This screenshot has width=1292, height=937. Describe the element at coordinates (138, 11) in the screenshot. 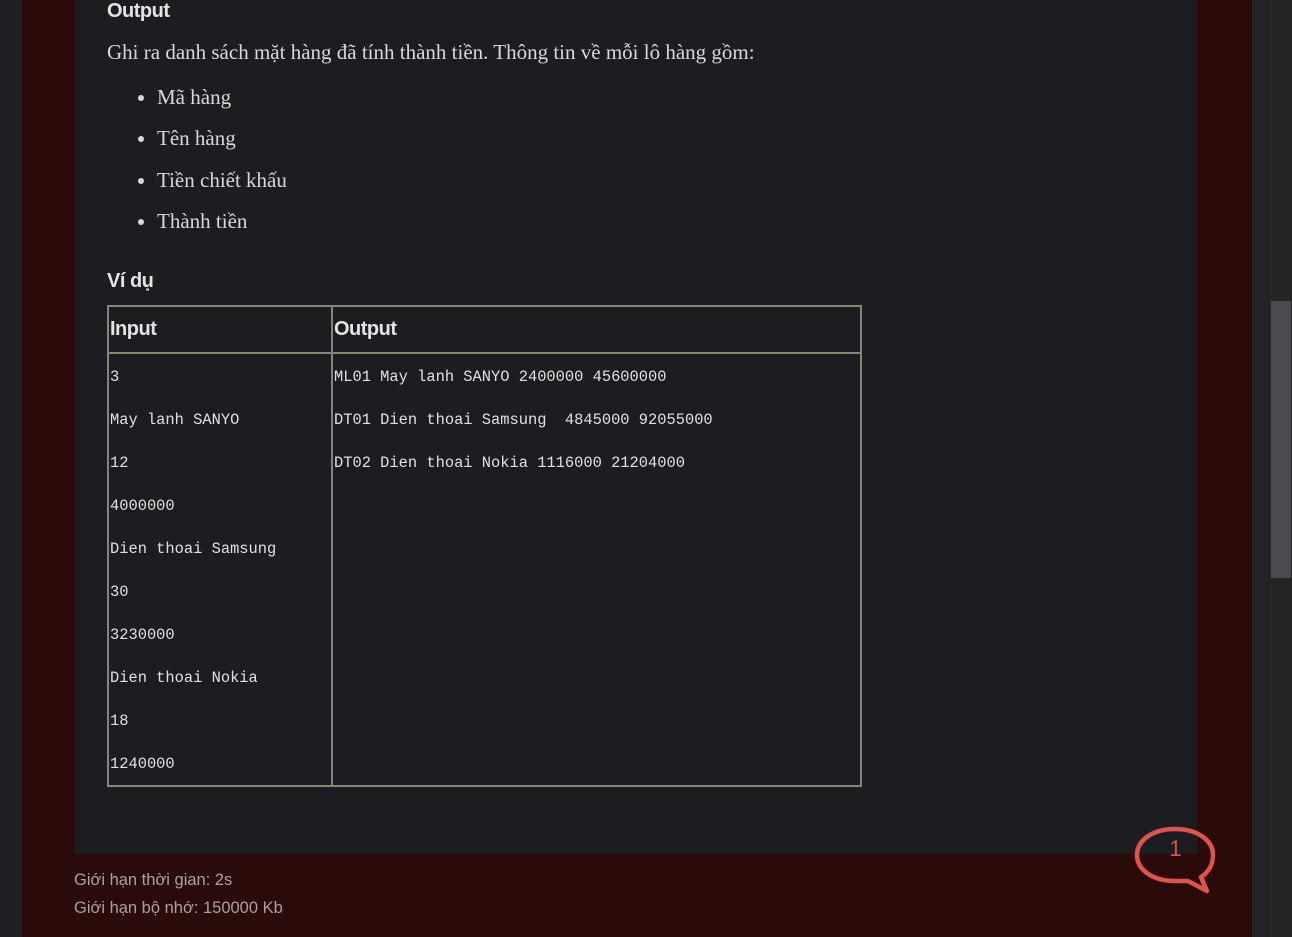

I see `output-heading: Output` at that location.